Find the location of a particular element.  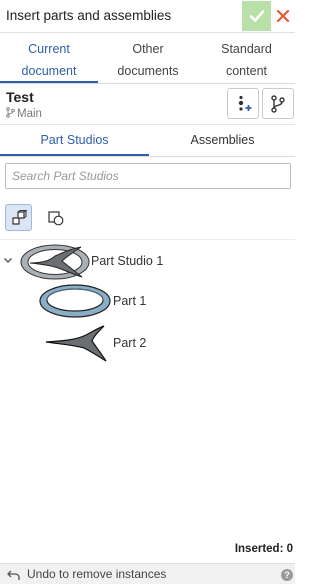

checkmark-icon is located at coordinates (256, 16).